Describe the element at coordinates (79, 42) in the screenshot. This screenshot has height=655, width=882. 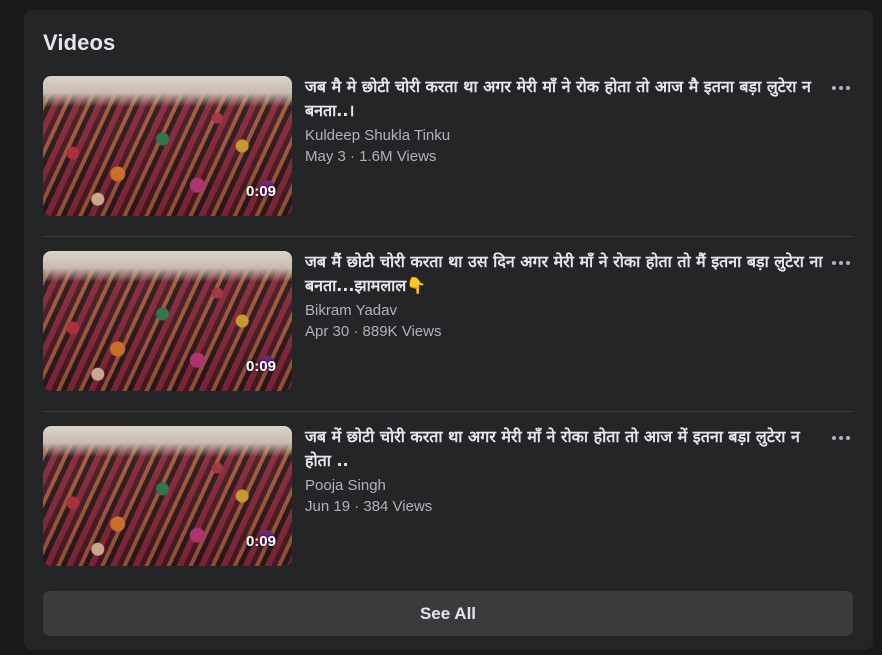
I see `section-title: Videos` at that location.